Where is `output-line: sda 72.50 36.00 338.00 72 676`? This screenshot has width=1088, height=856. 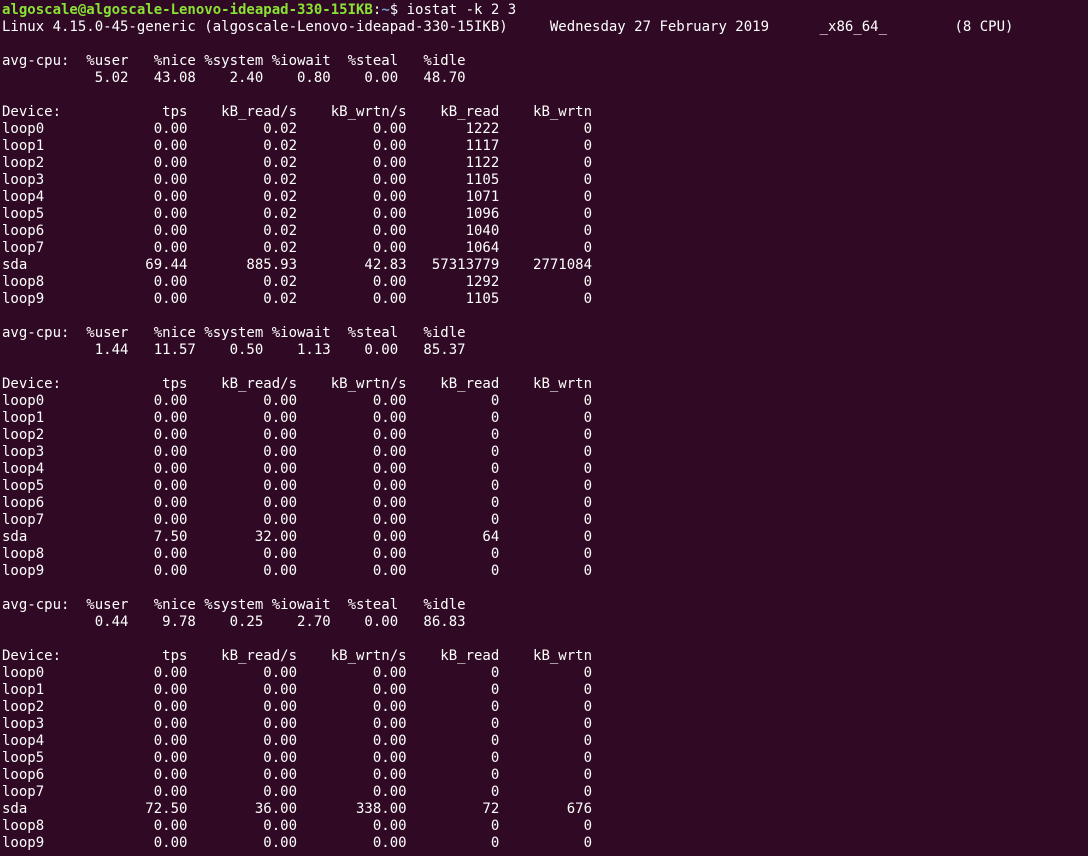 output-line: sda 72.50 36.00 338.00 72 676 is located at coordinates (297, 809).